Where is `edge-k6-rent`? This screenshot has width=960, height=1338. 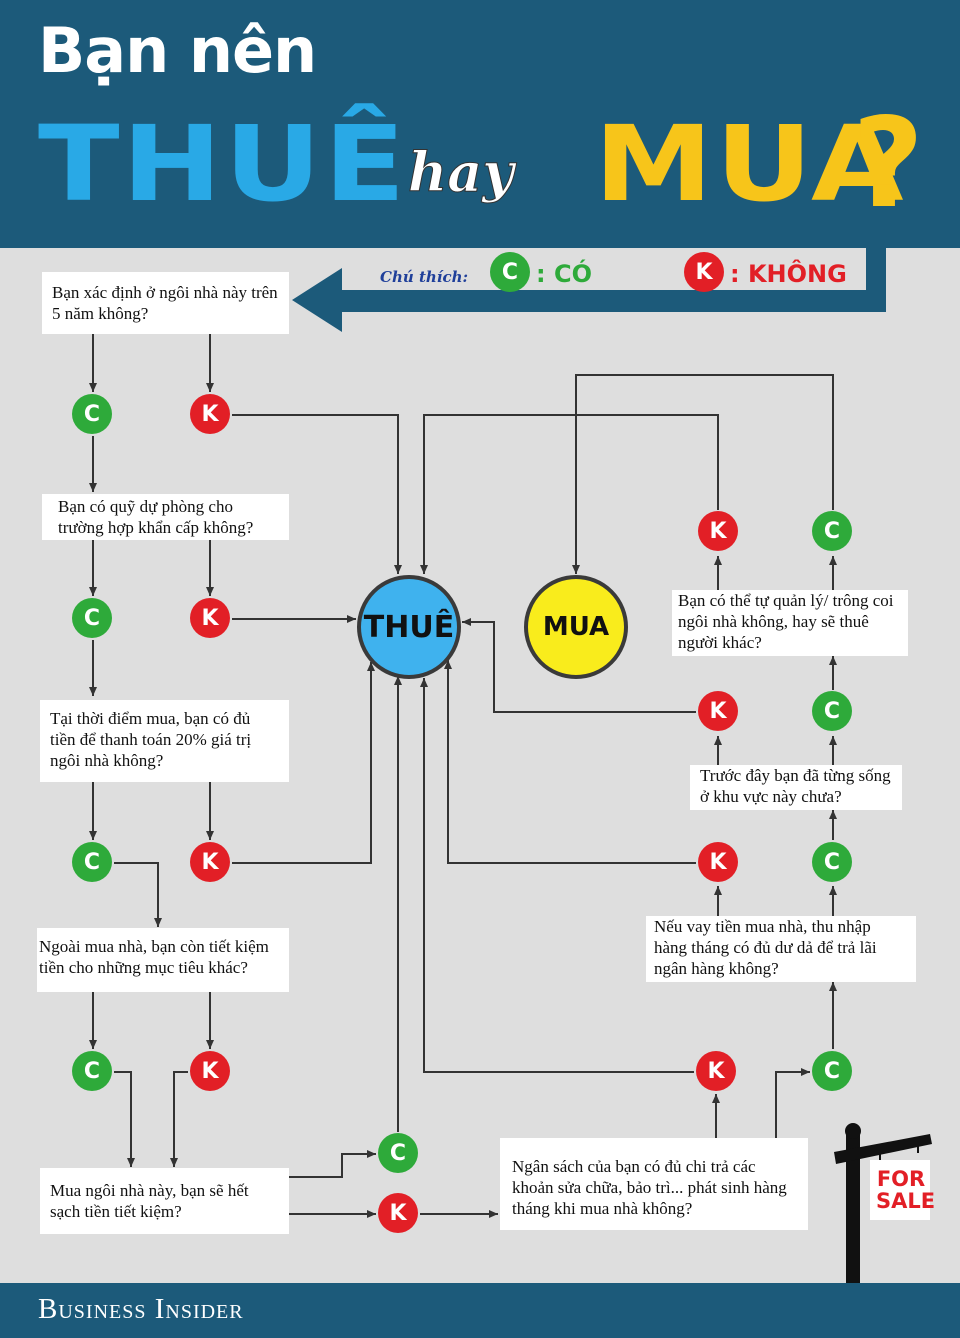
edge-k6-rent is located at coordinates (557, 875).